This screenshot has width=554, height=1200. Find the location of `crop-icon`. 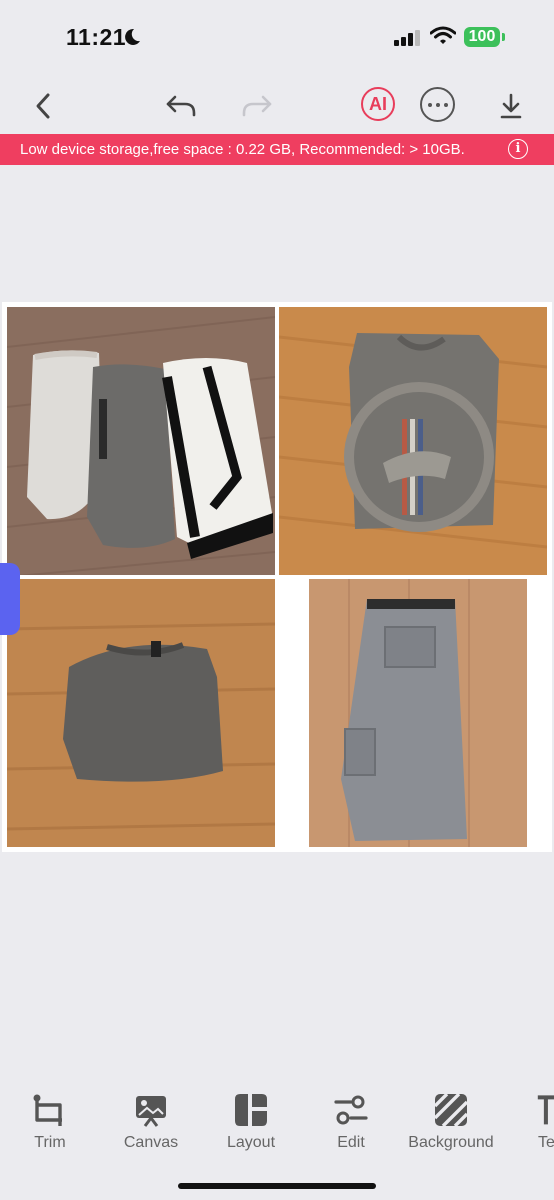

crop-icon is located at coordinates (47, 1110).